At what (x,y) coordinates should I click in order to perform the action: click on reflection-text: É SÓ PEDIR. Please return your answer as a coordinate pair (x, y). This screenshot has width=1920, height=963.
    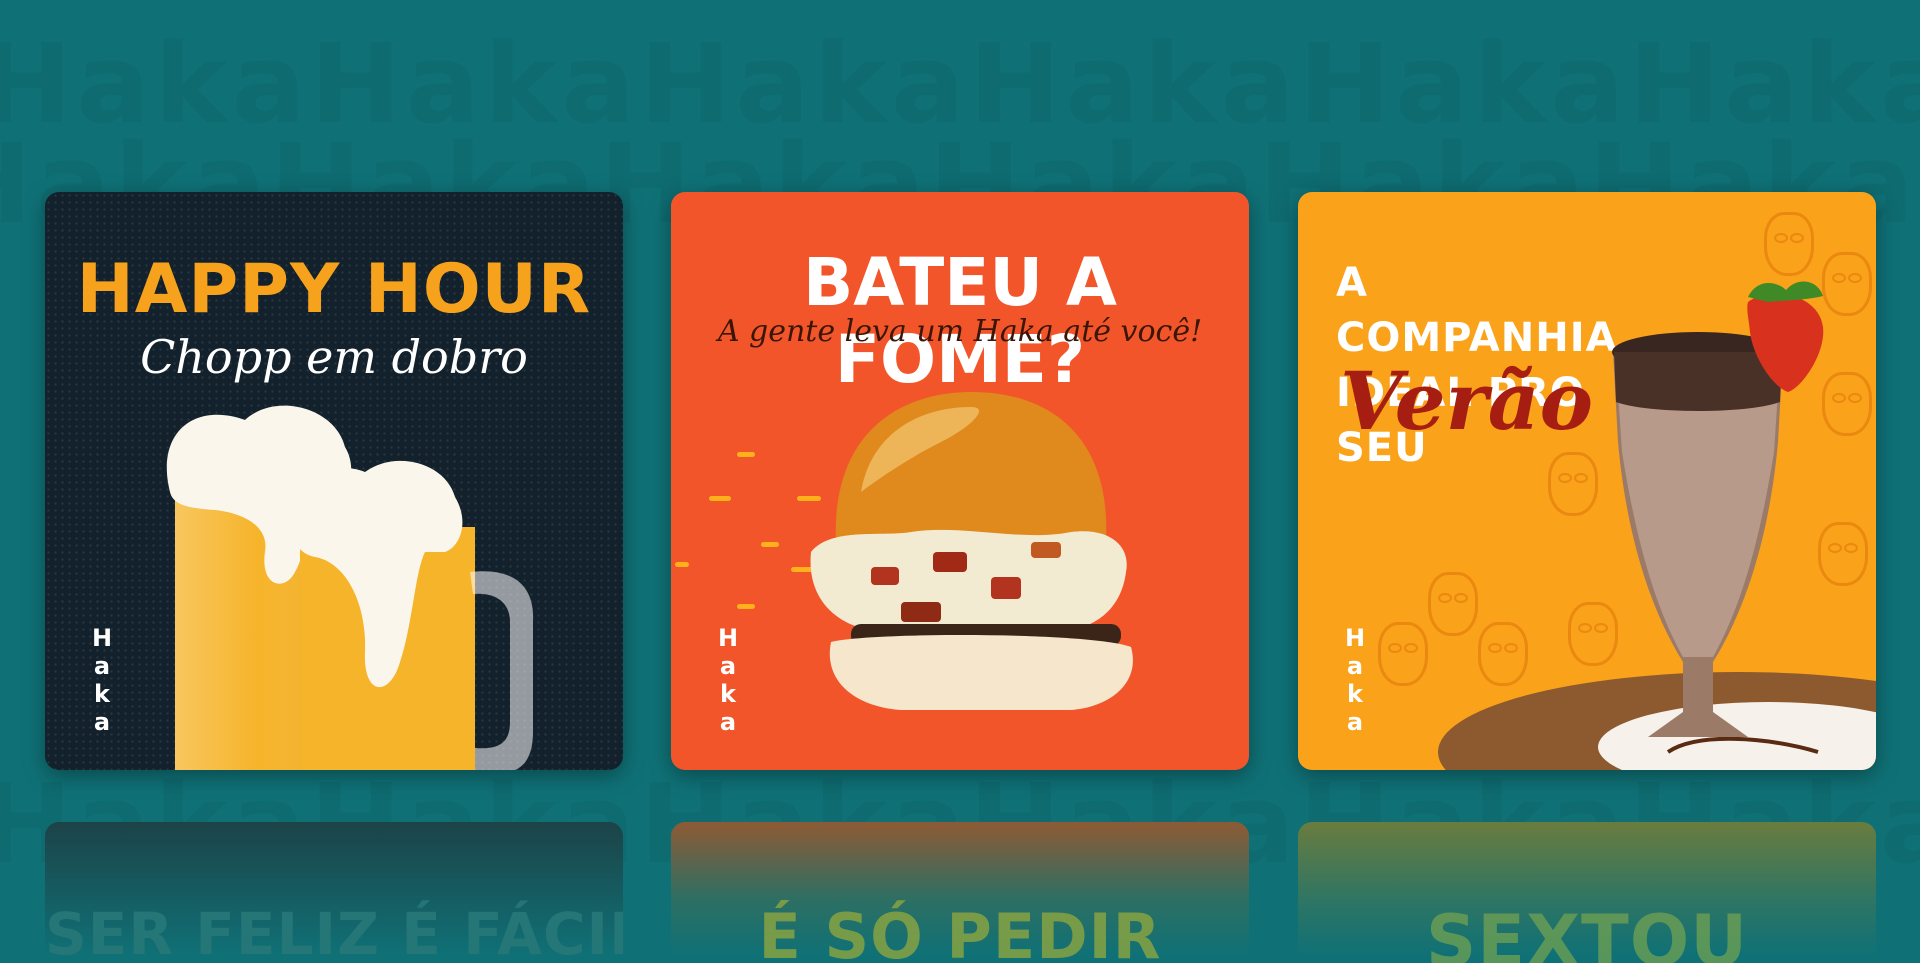
    Looking at the image, I should click on (960, 931).